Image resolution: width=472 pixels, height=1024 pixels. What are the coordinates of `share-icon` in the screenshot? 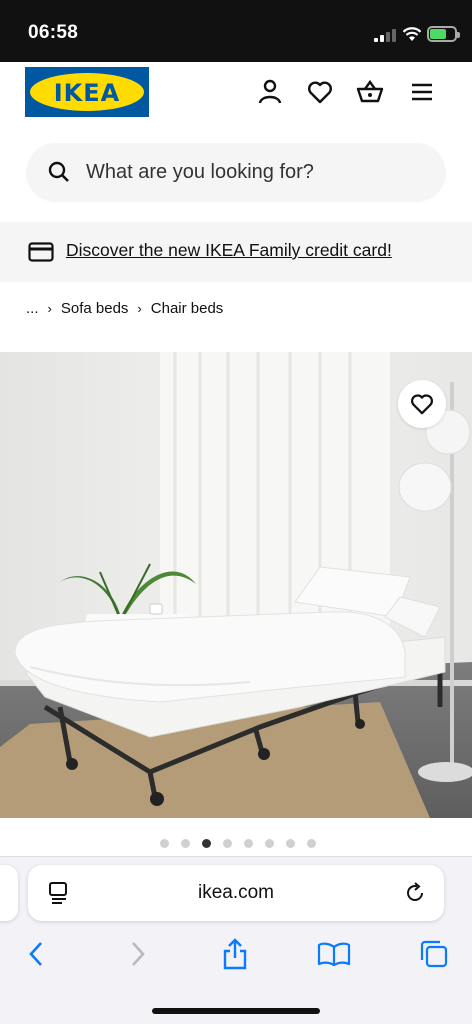 It's located at (235, 954).